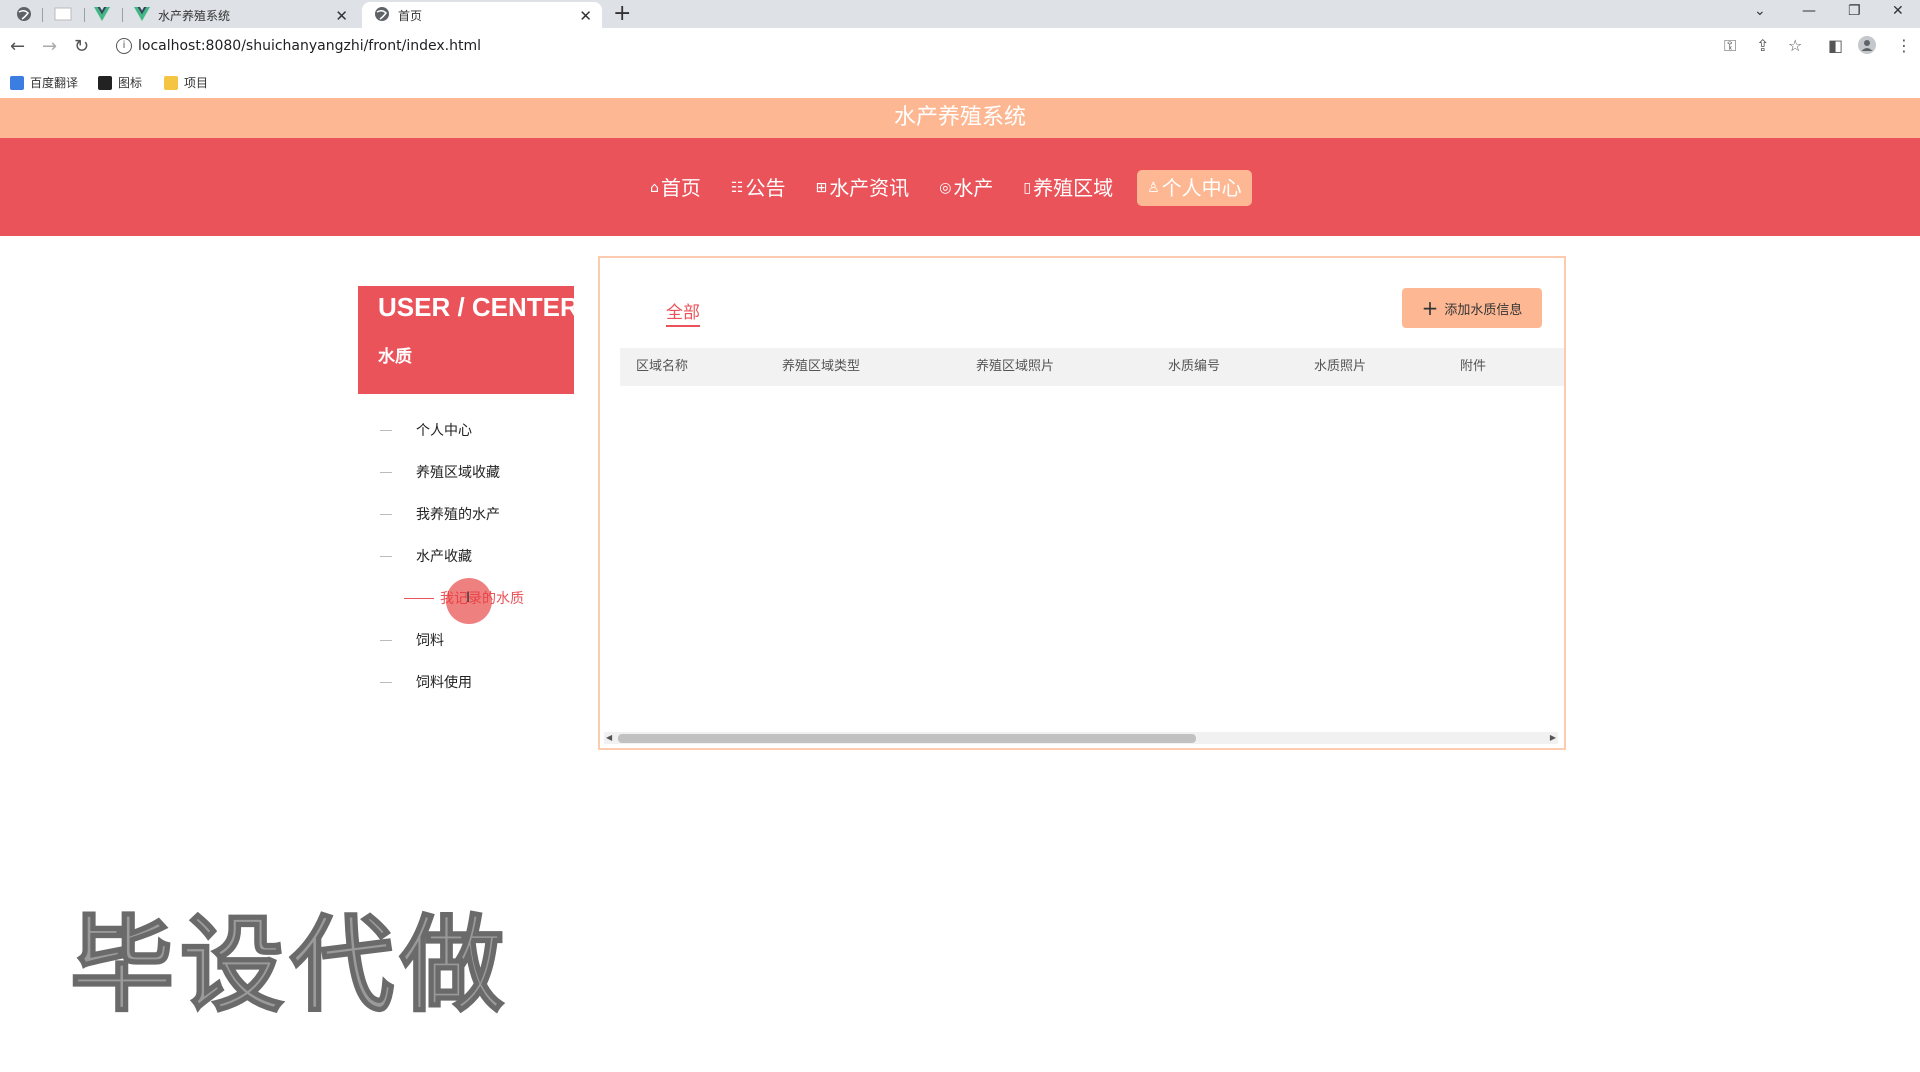 This screenshot has width=1920, height=1072. Describe the element at coordinates (444, 431) in the screenshot. I see `side-item-label: 个人中心` at that location.